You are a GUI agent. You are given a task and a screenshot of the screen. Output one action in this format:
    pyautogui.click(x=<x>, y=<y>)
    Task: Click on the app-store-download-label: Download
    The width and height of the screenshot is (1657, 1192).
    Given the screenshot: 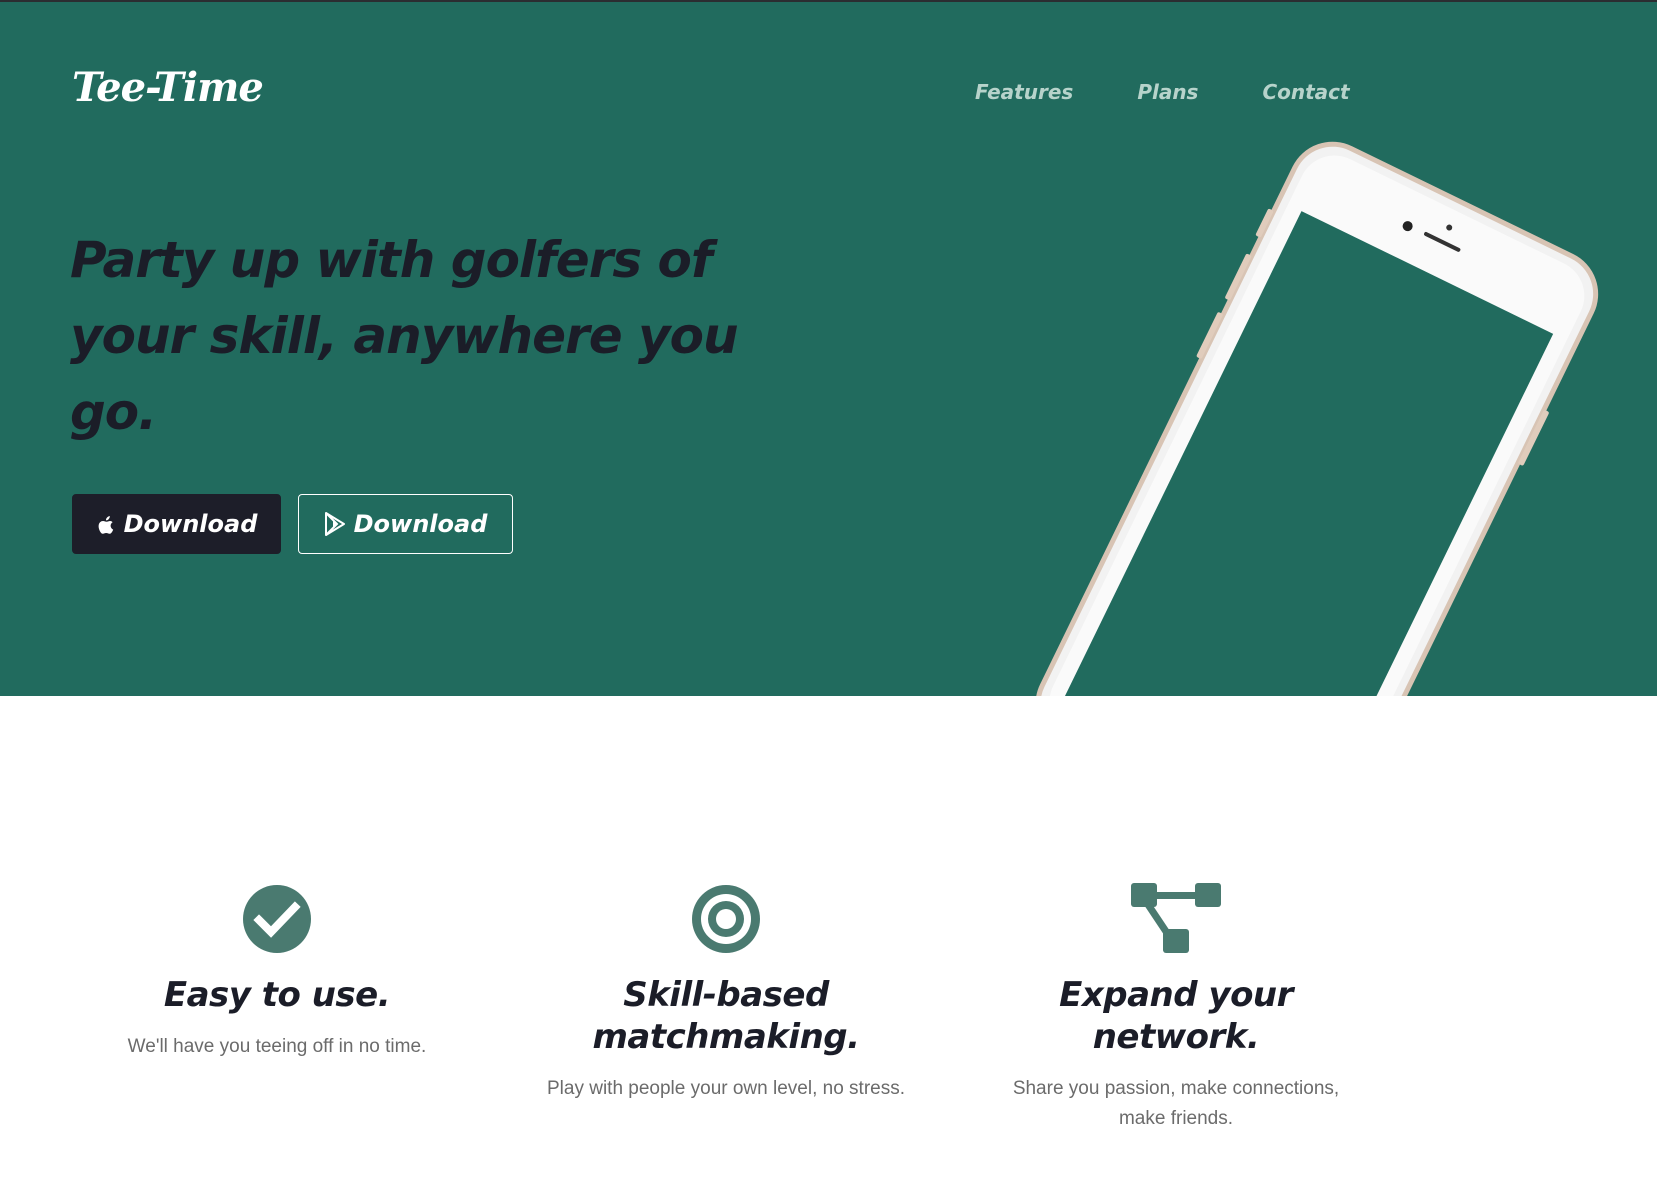 What is the action you would take?
    pyautogui.click(x=190, y=524)
    